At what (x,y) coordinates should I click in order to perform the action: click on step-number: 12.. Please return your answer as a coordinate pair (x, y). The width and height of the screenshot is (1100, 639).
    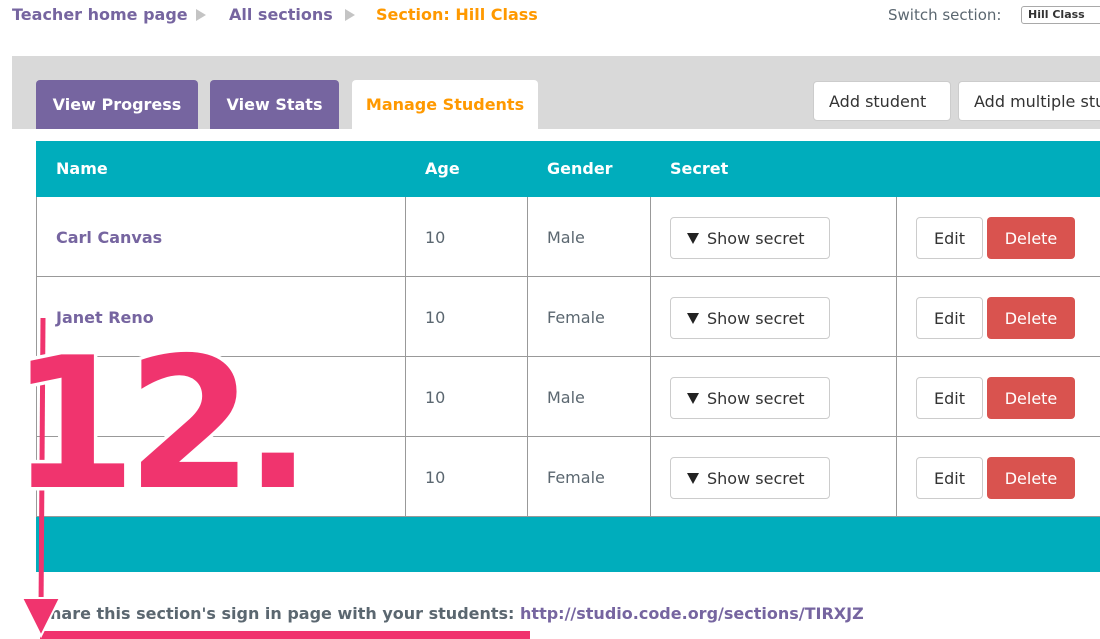
    Looking at the image, I should click on (156, 424).